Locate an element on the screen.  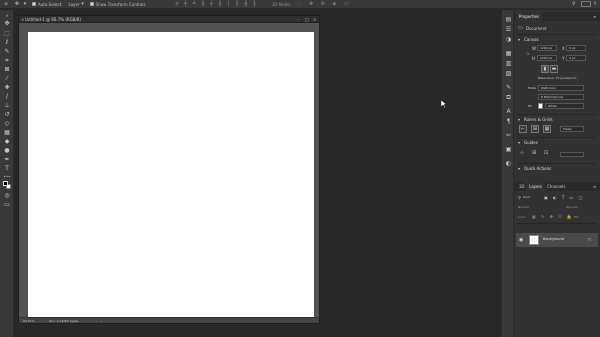
status-arrow-icon: › is located at coordinates (101, 321).